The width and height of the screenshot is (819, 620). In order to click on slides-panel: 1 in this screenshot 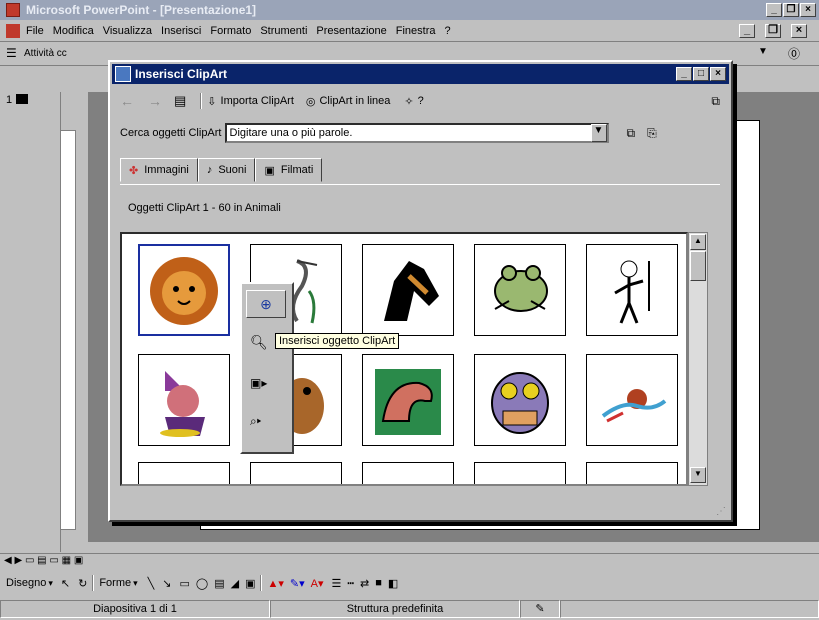, I will do `click(29, 317)`.